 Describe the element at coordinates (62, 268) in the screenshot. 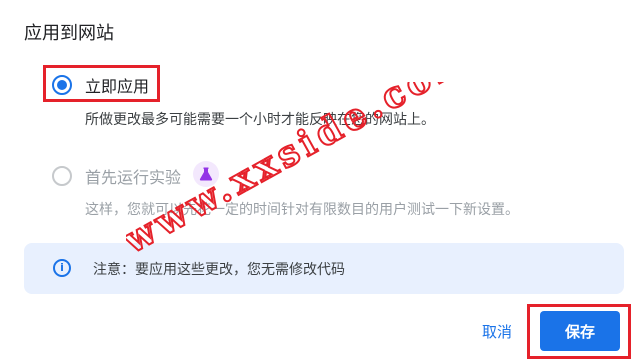

I see `info-icon: i` at that location.